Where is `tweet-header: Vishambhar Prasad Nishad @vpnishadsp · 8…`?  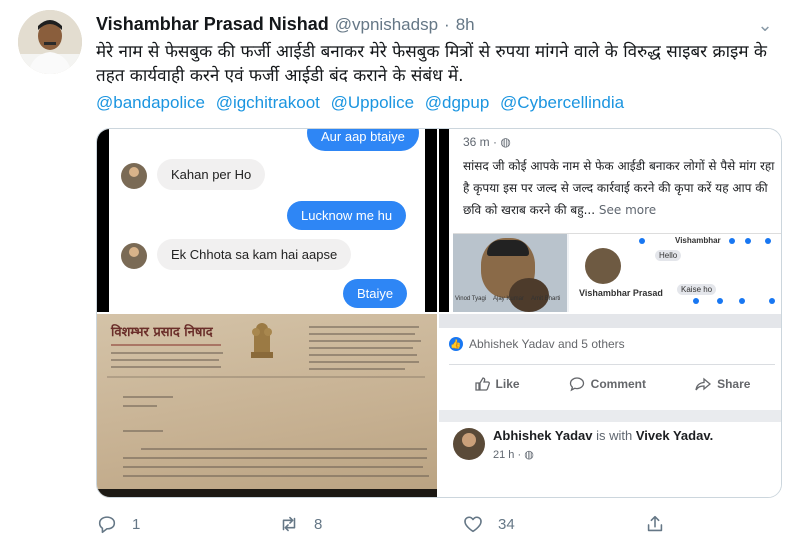
tweet-header: Vishambhar Prasad Nishad @vpnishadsp · 8… is located at coordinates (285, 26).